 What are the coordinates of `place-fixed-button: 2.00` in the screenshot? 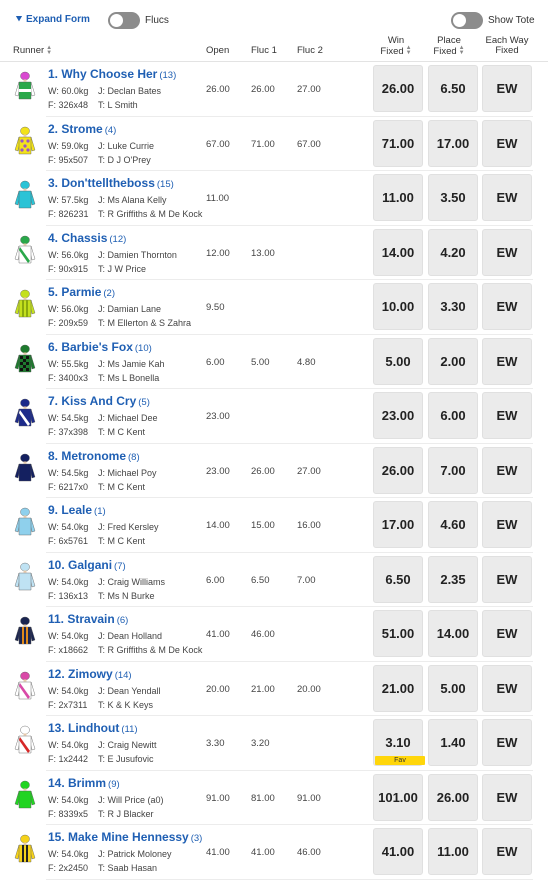 It's located at (453, 361).